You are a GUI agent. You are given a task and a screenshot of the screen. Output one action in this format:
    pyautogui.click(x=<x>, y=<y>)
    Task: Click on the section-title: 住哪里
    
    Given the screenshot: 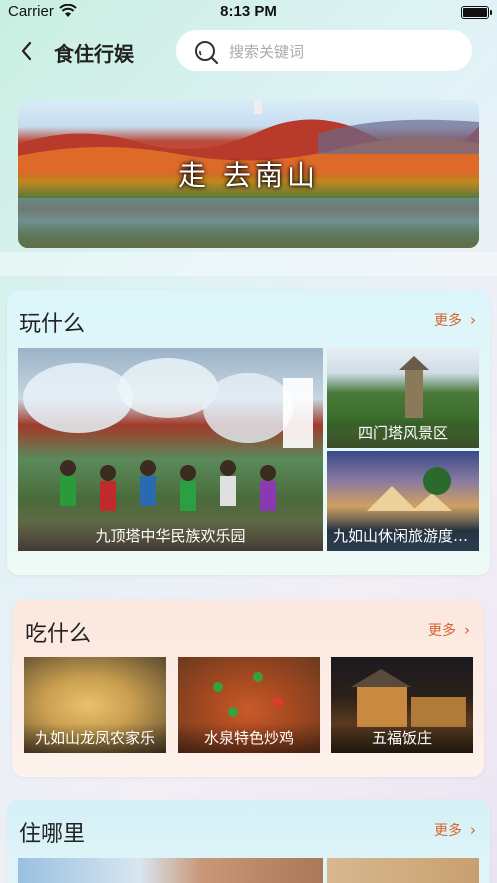 What is the action you would take?
    pyautogui.click(x=52, y=834)
    